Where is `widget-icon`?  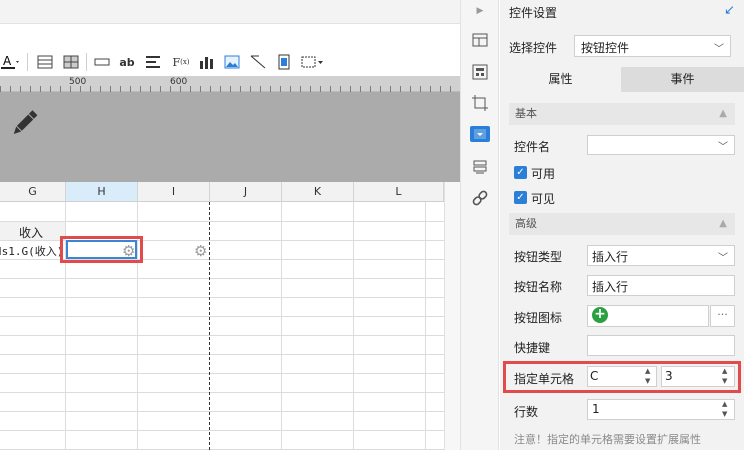 widget-icon is located at coordinates (480, 134).